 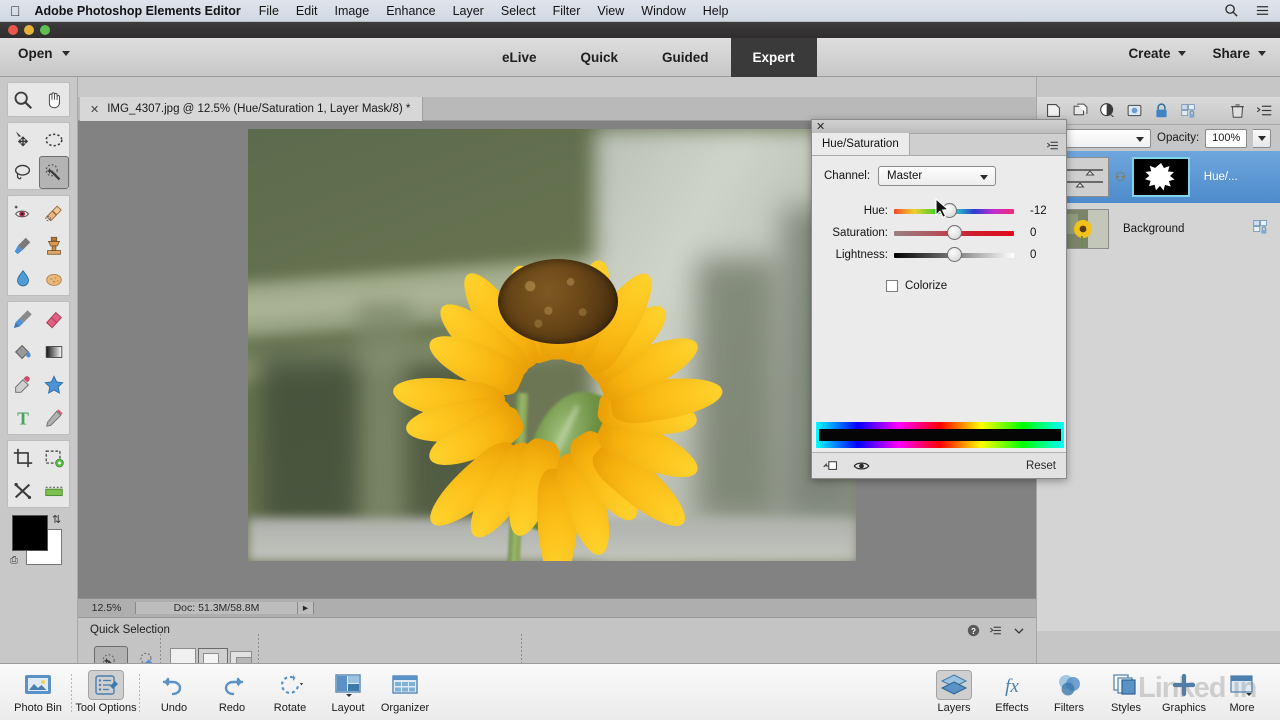 What do you see at coordinates (23, 212) in the screenshot?
I see `red-eye-tool-button` at bounding box center [23, 212].